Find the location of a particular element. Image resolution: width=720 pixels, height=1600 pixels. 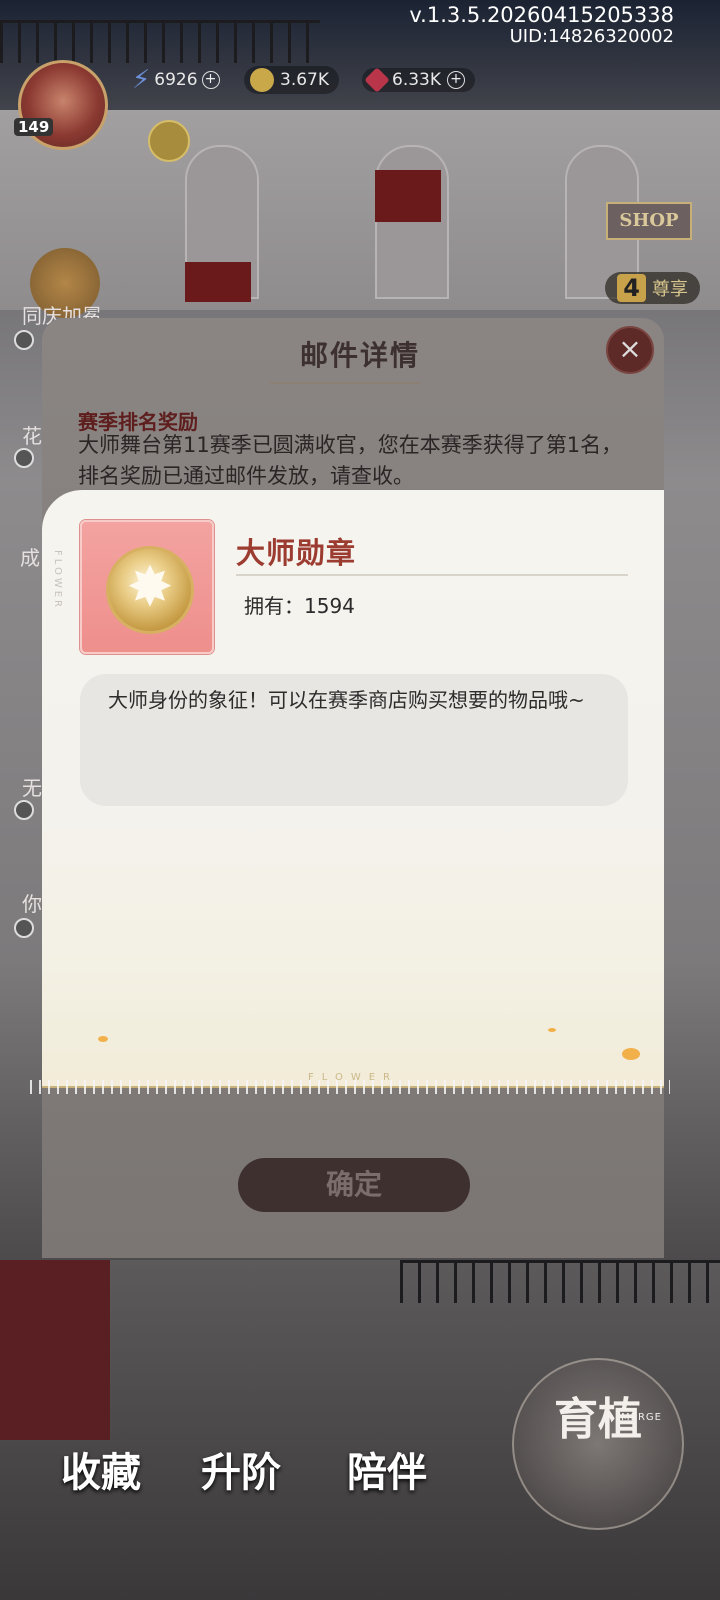

gem-pill: 6.33K + is located at coordinates (418, 80).